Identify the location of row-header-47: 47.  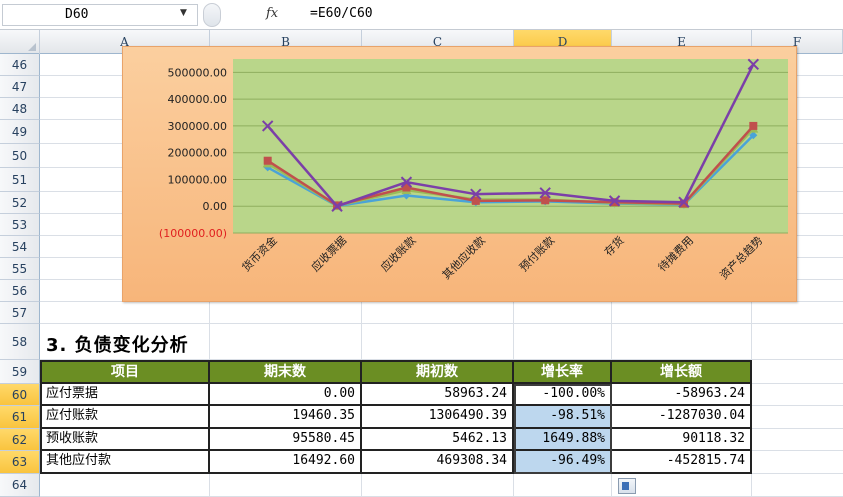
(20, 87).